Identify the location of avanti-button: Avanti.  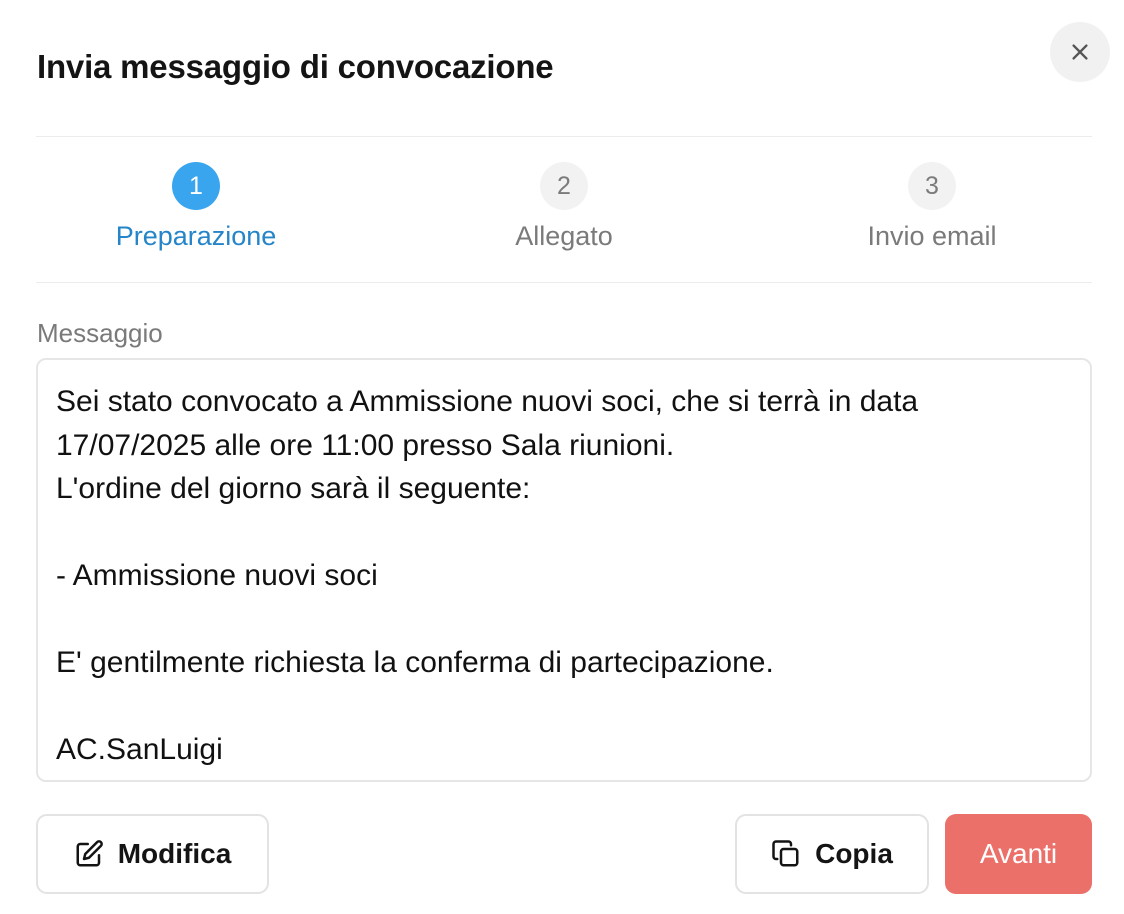
(1018, 854).